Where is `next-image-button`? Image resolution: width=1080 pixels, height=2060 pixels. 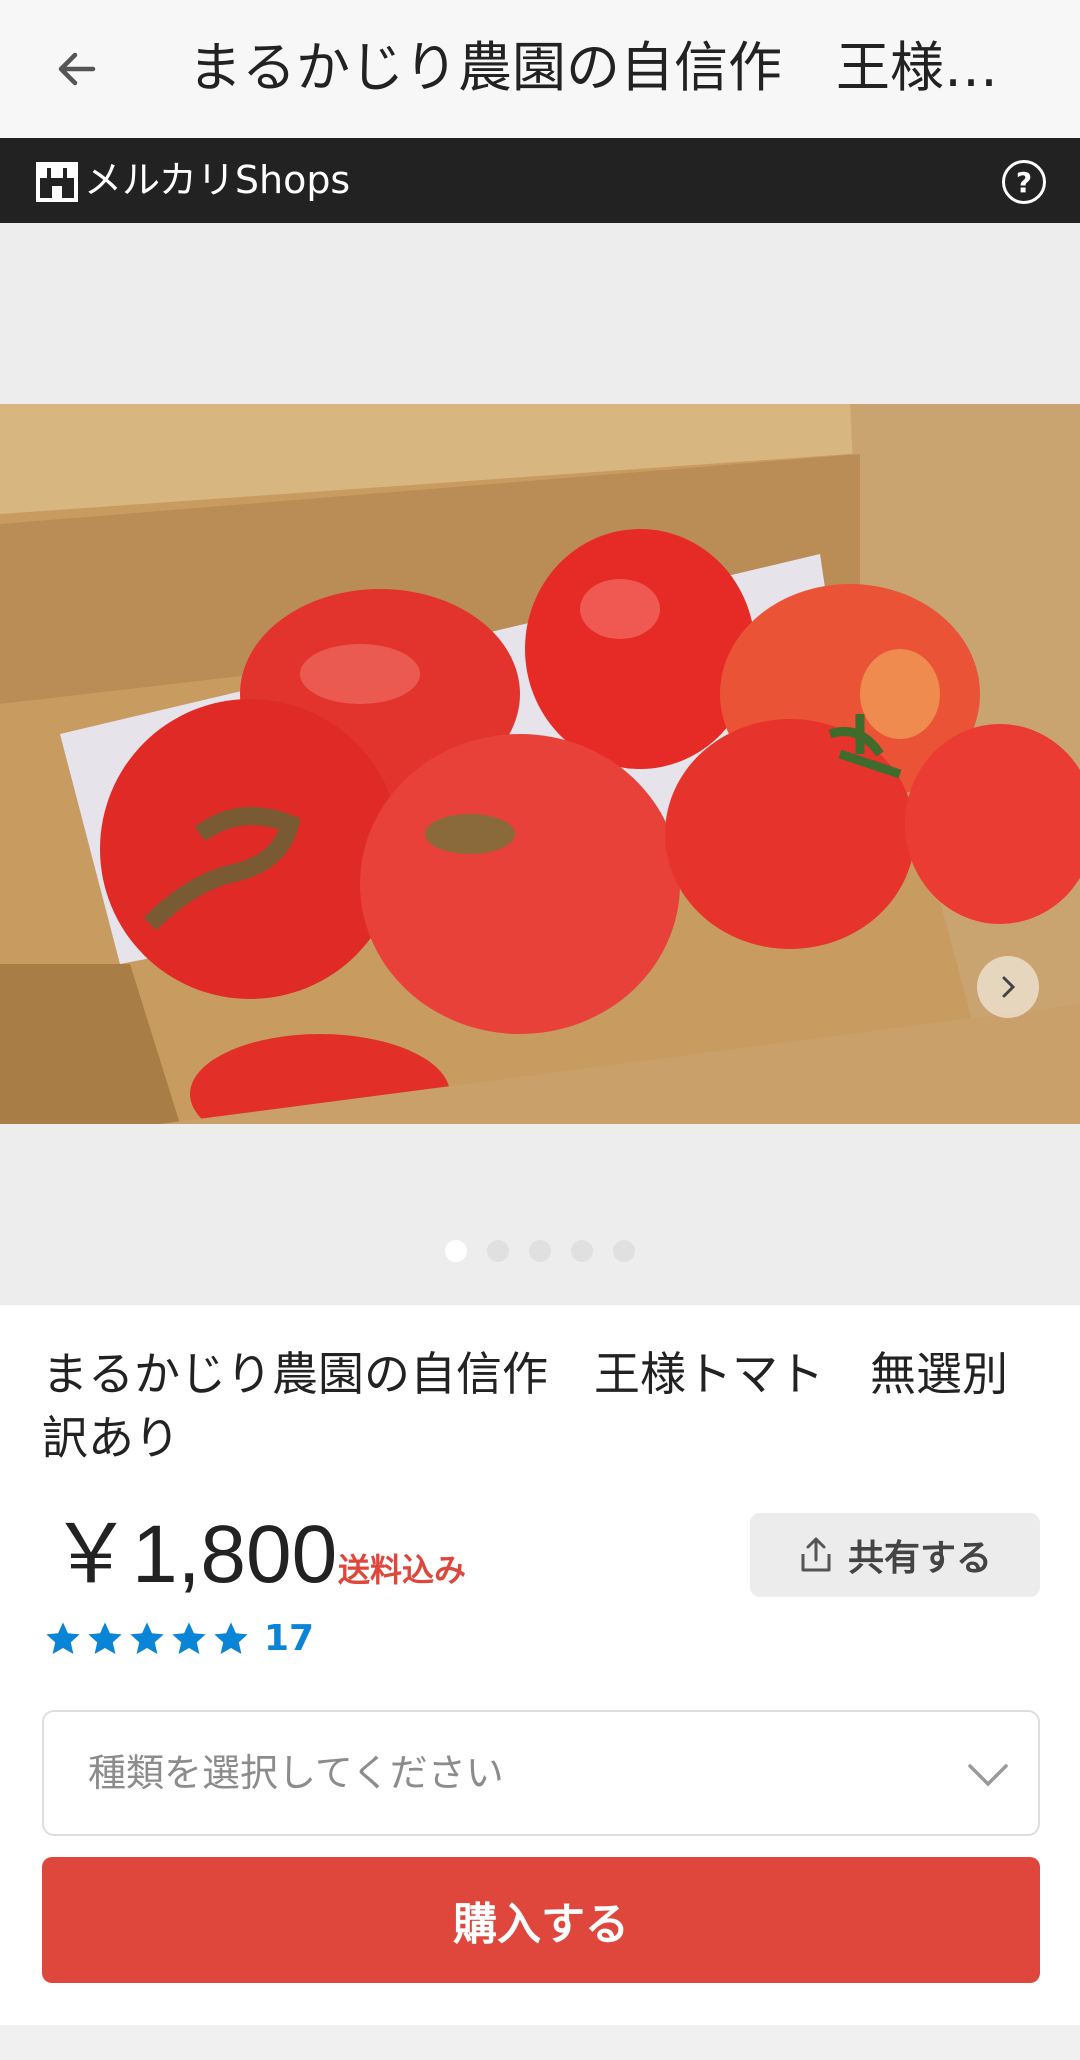 next-image-button is located at coordinates (1008, 987).